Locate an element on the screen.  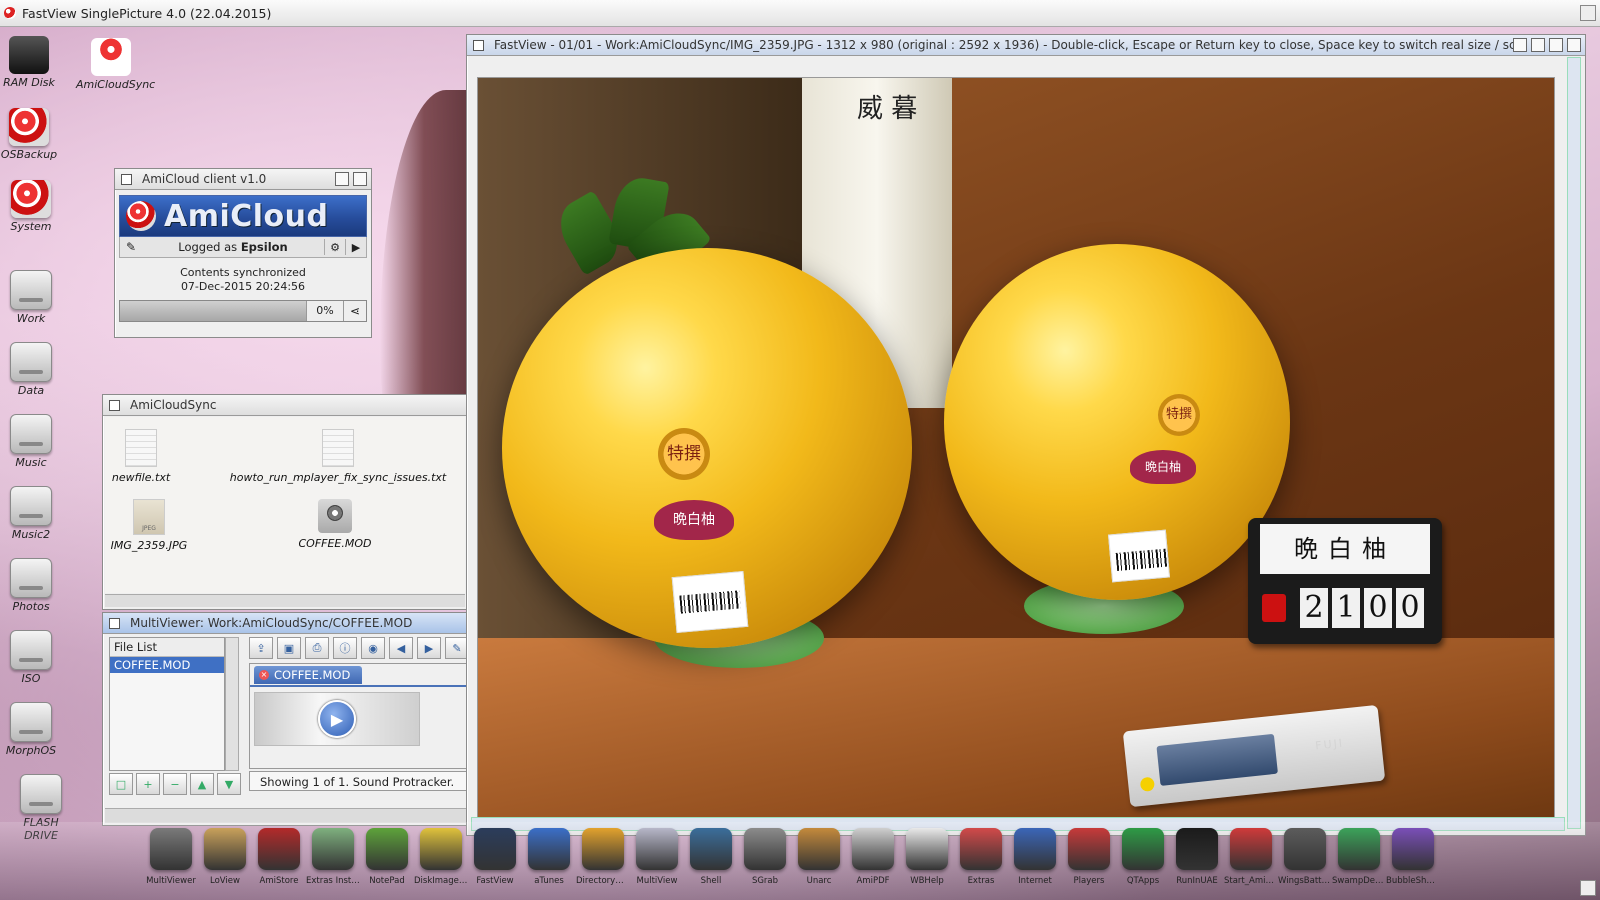
screen-title-bar: FastView SinglePicture 4.0 (22.04.2015) is located at coordinates (800, 13).